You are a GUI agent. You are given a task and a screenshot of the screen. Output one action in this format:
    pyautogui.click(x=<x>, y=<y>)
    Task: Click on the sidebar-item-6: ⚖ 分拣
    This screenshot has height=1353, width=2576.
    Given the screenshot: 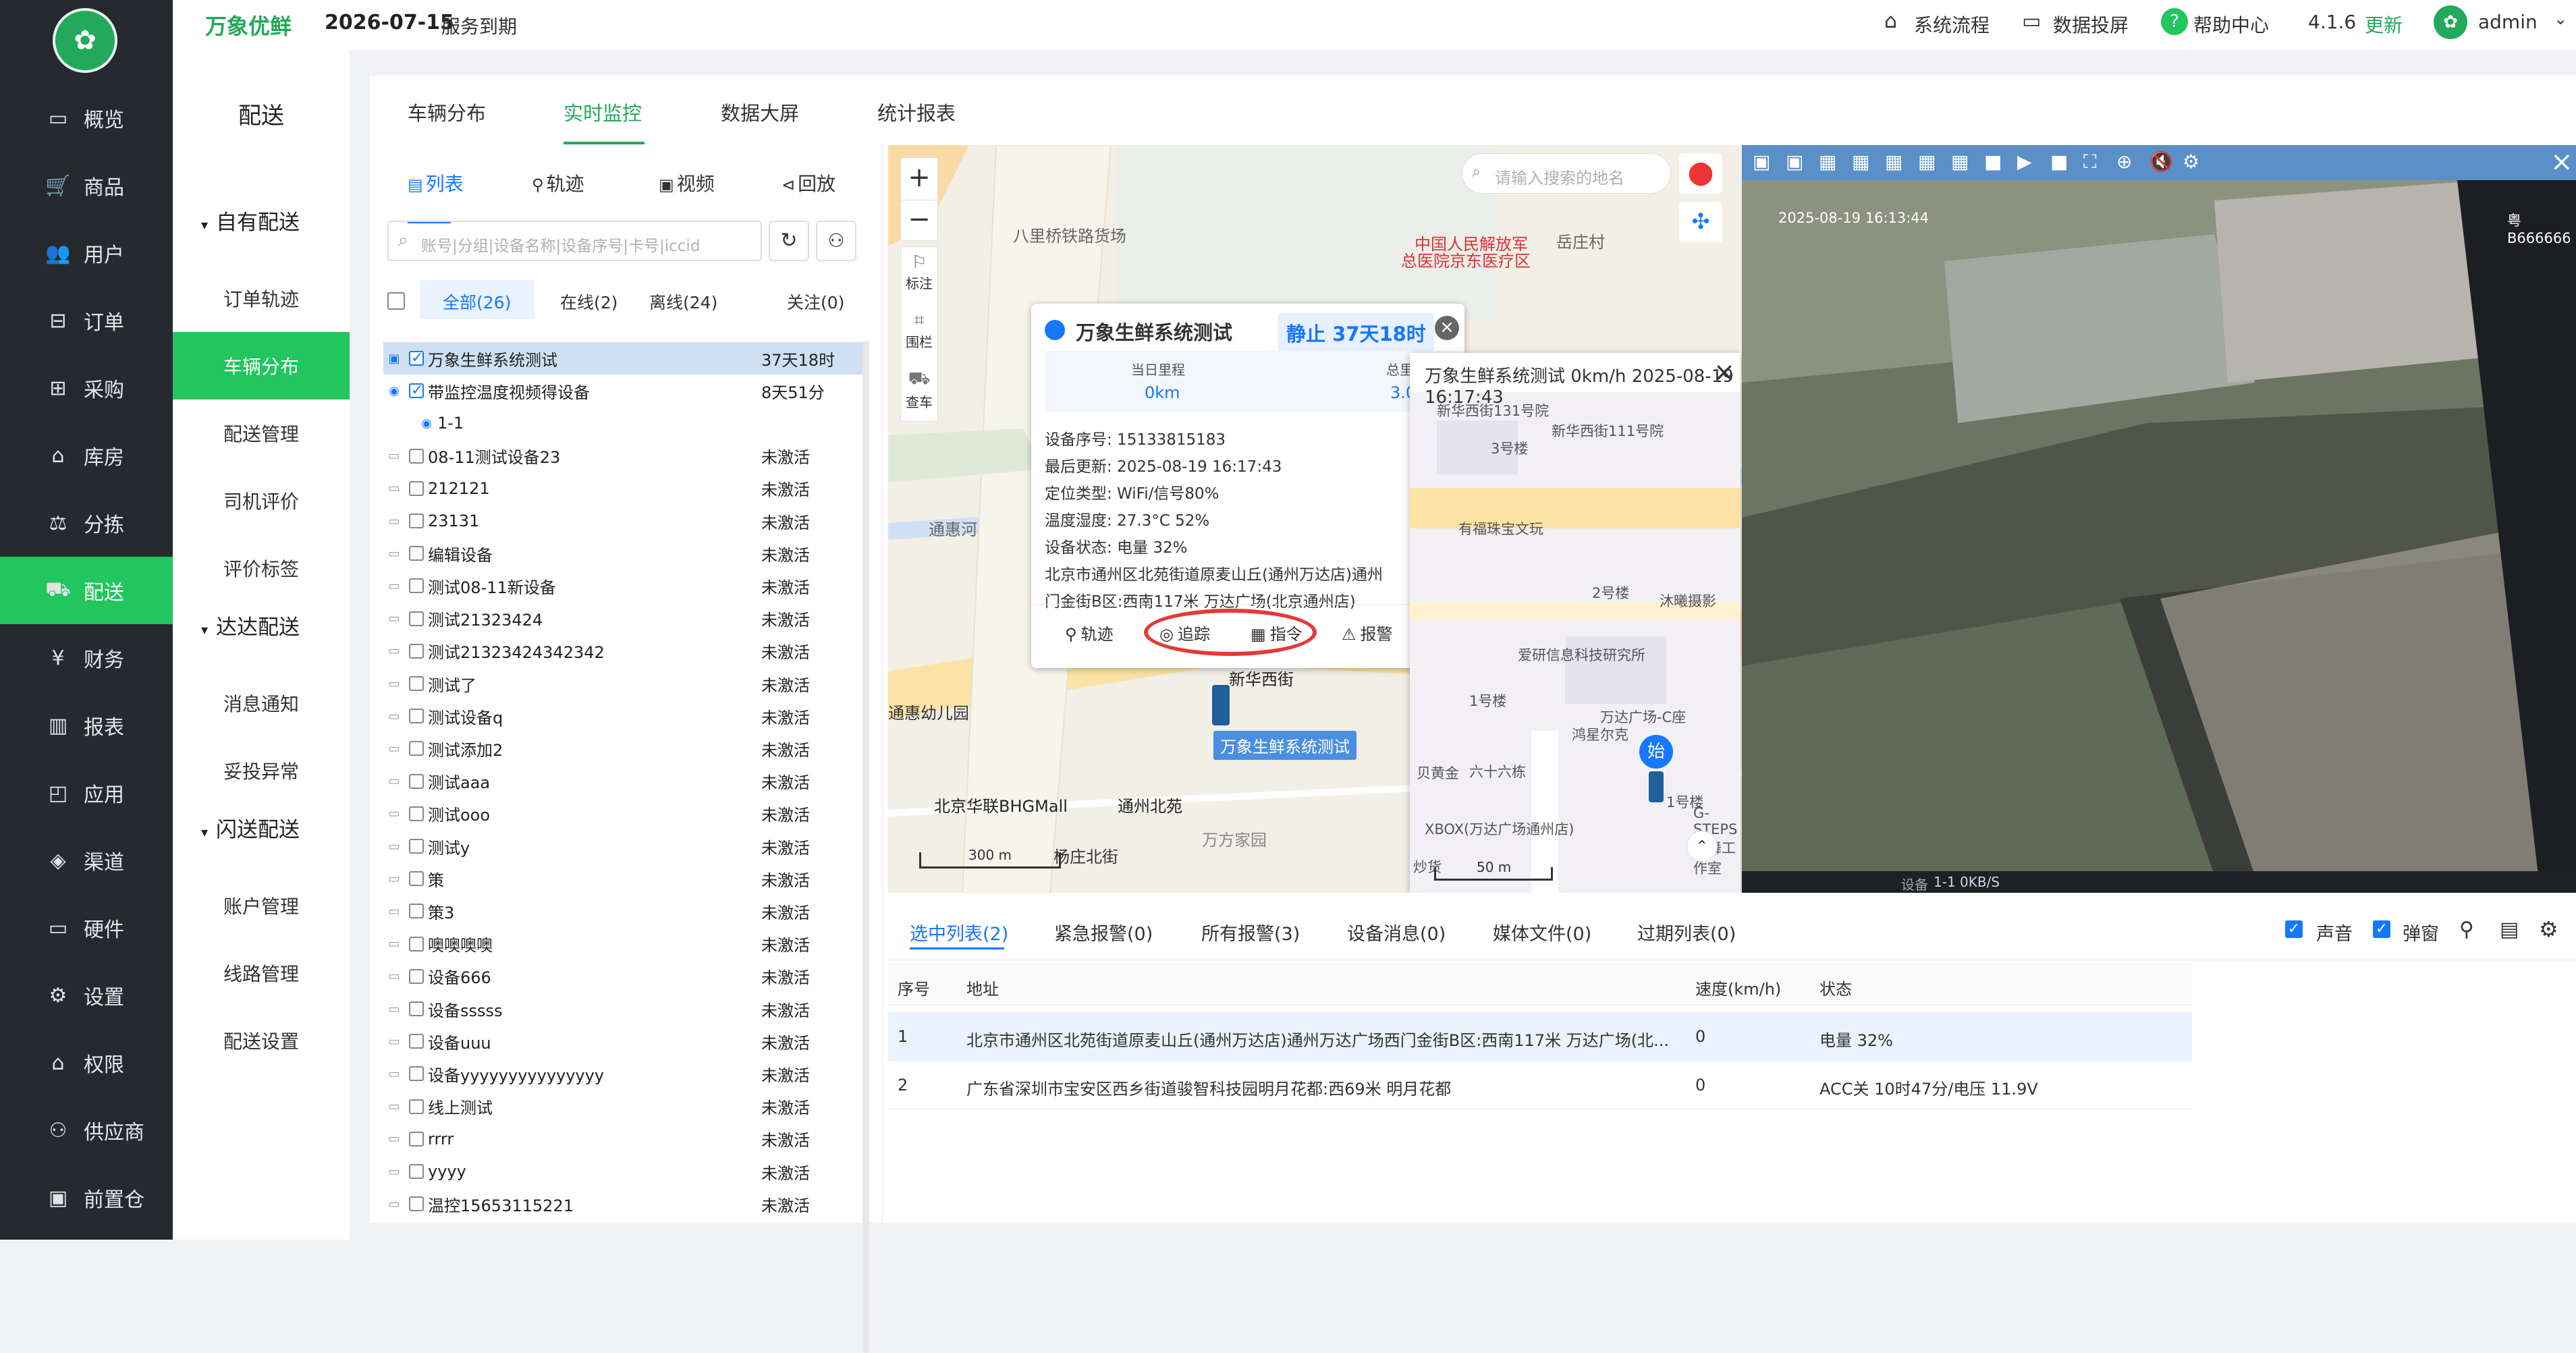 What is the action you would take?
    pyautogui.click(x=86, y=523)
    